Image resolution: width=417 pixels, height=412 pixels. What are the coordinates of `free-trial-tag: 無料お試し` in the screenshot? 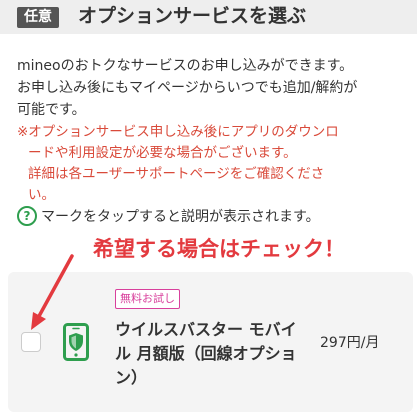 It's located at (147, 299).